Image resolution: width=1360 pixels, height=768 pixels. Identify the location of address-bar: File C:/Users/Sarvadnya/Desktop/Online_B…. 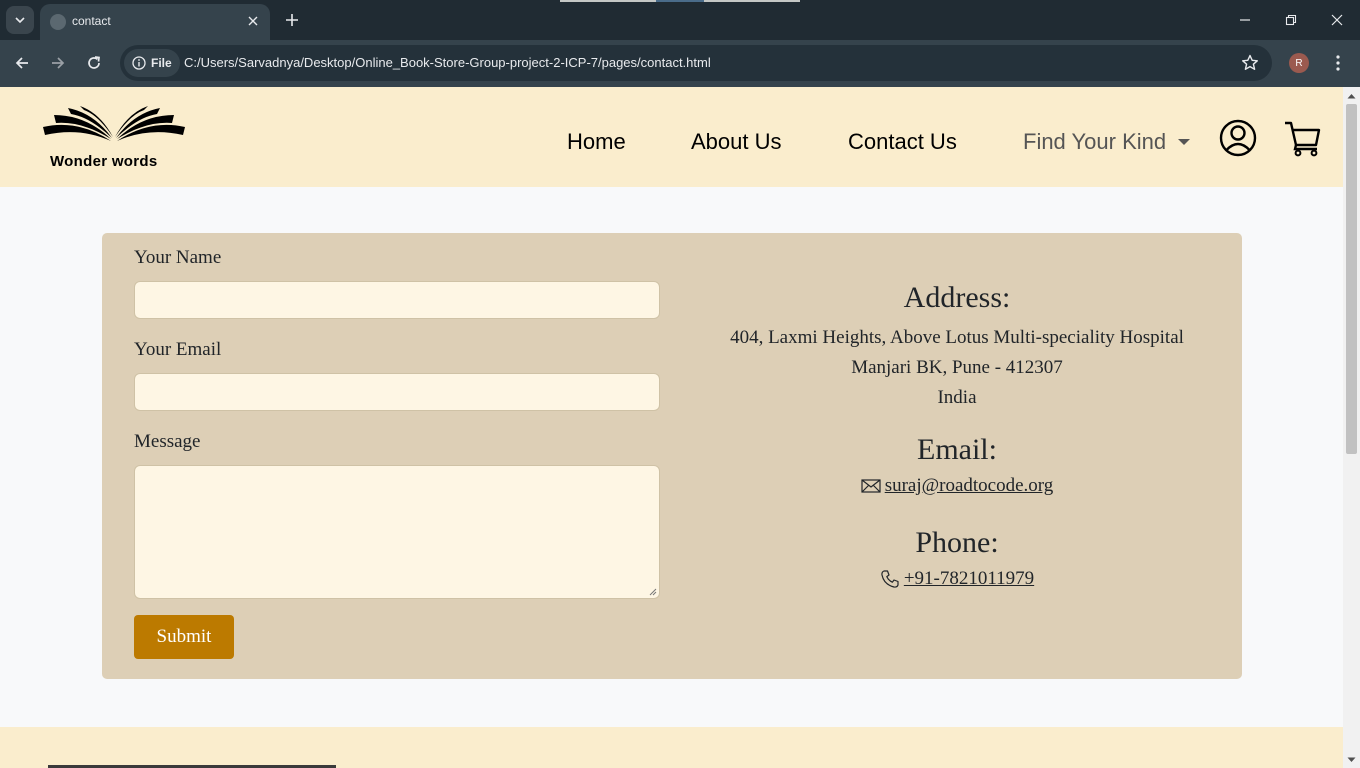
(696, 63).